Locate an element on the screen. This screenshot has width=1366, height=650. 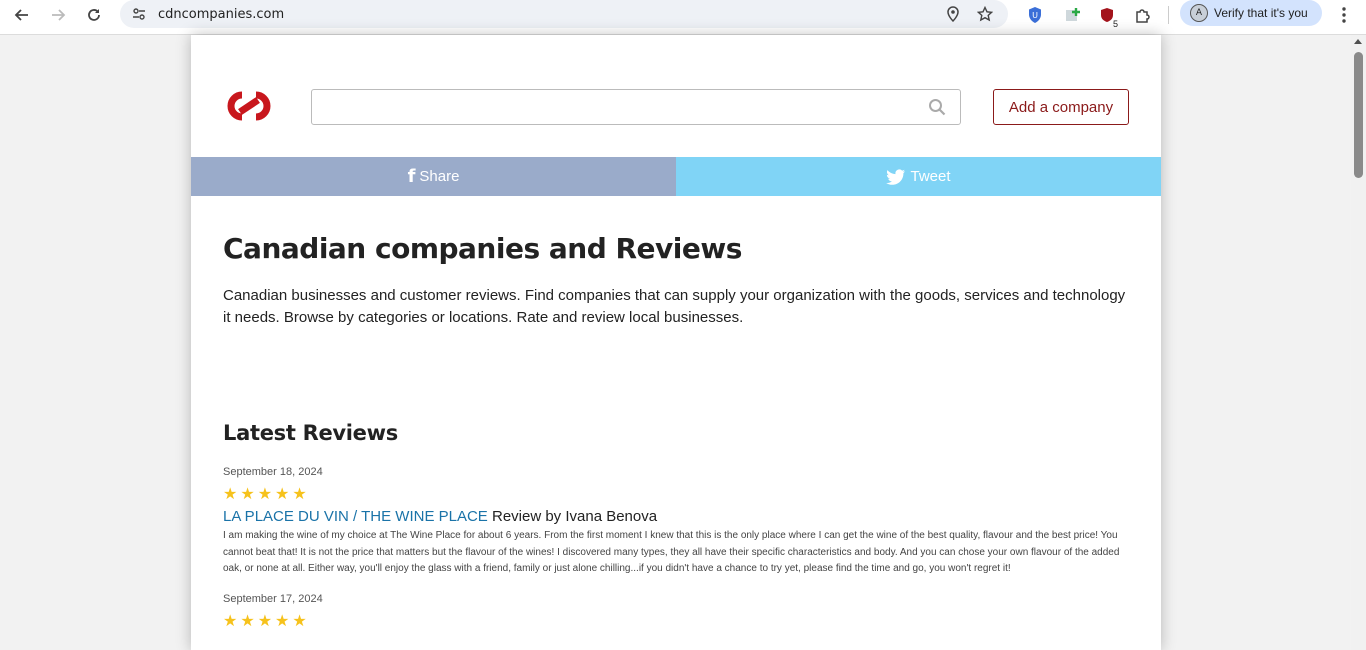
address-bar: cdncompanies.com is located at coordinates (564, 14).